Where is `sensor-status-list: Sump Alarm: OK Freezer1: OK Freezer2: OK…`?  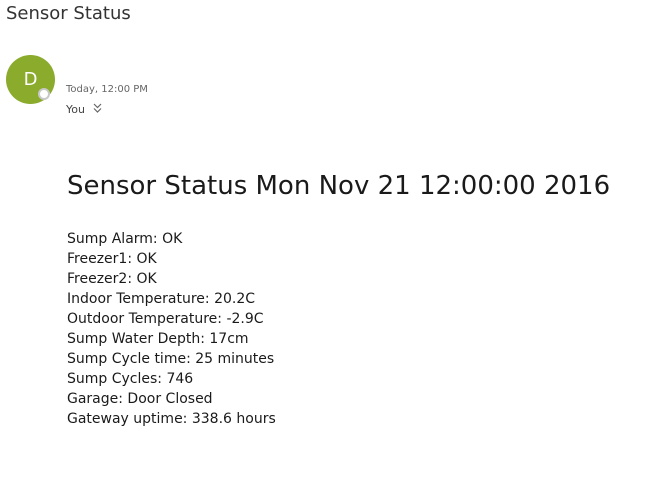 sensor-status-list: Sump Alarm: OK Freezer1: OK Freezer2: OK… is located at coordinates (171, 329).